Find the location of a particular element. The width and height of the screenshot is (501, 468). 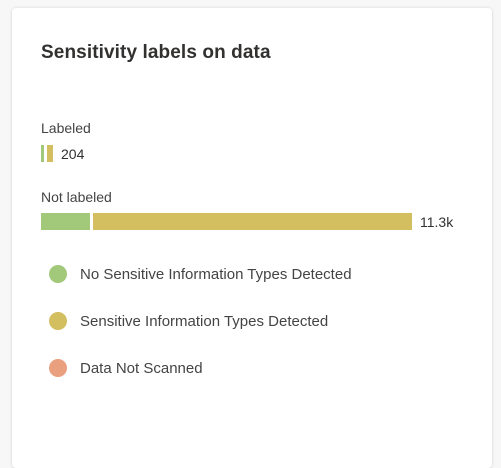

bar-total-not-labeled: 11.3k is located at coordinates (437, 221).